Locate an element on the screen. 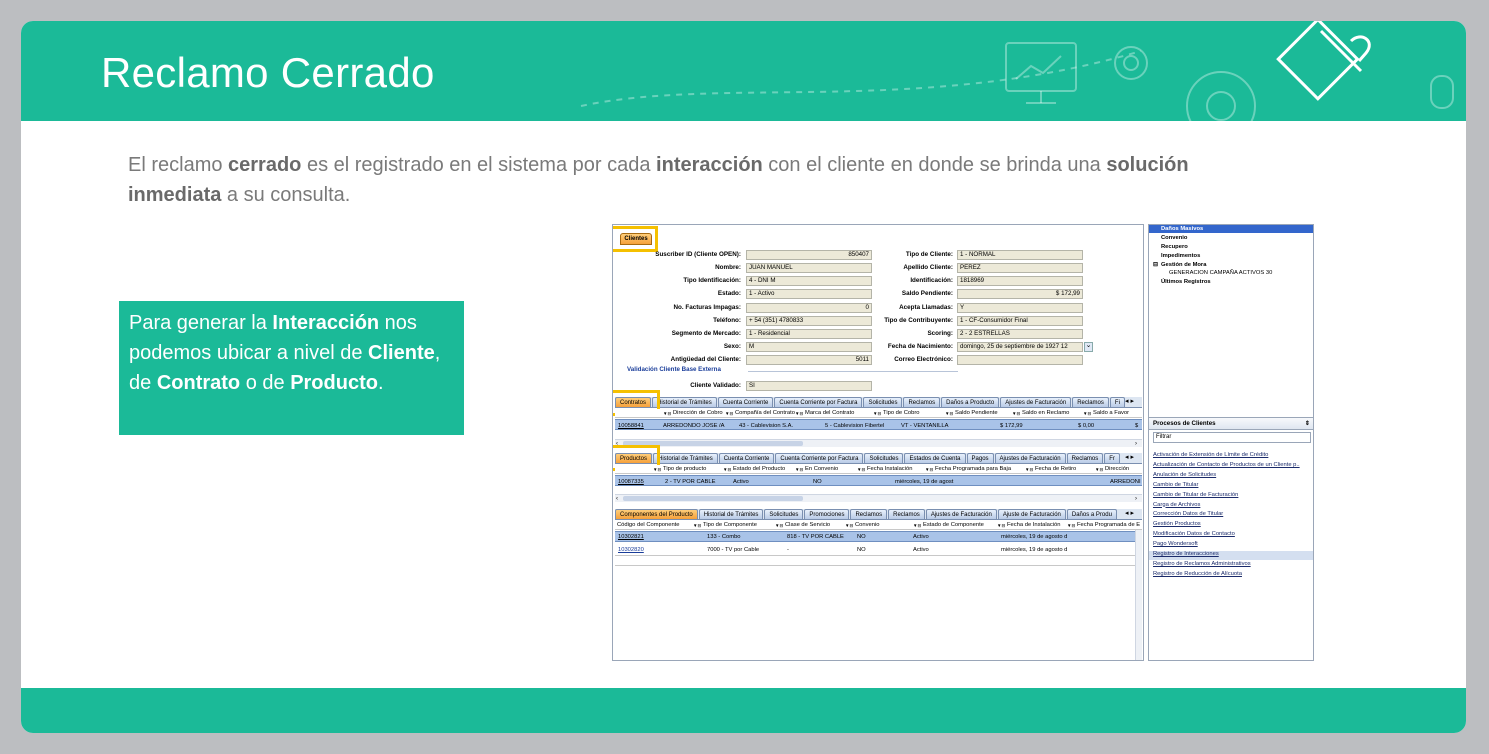 This screenshot has width=1489, height=754. tab-component: Daños a Produ is located at coordinates (1091, 514).